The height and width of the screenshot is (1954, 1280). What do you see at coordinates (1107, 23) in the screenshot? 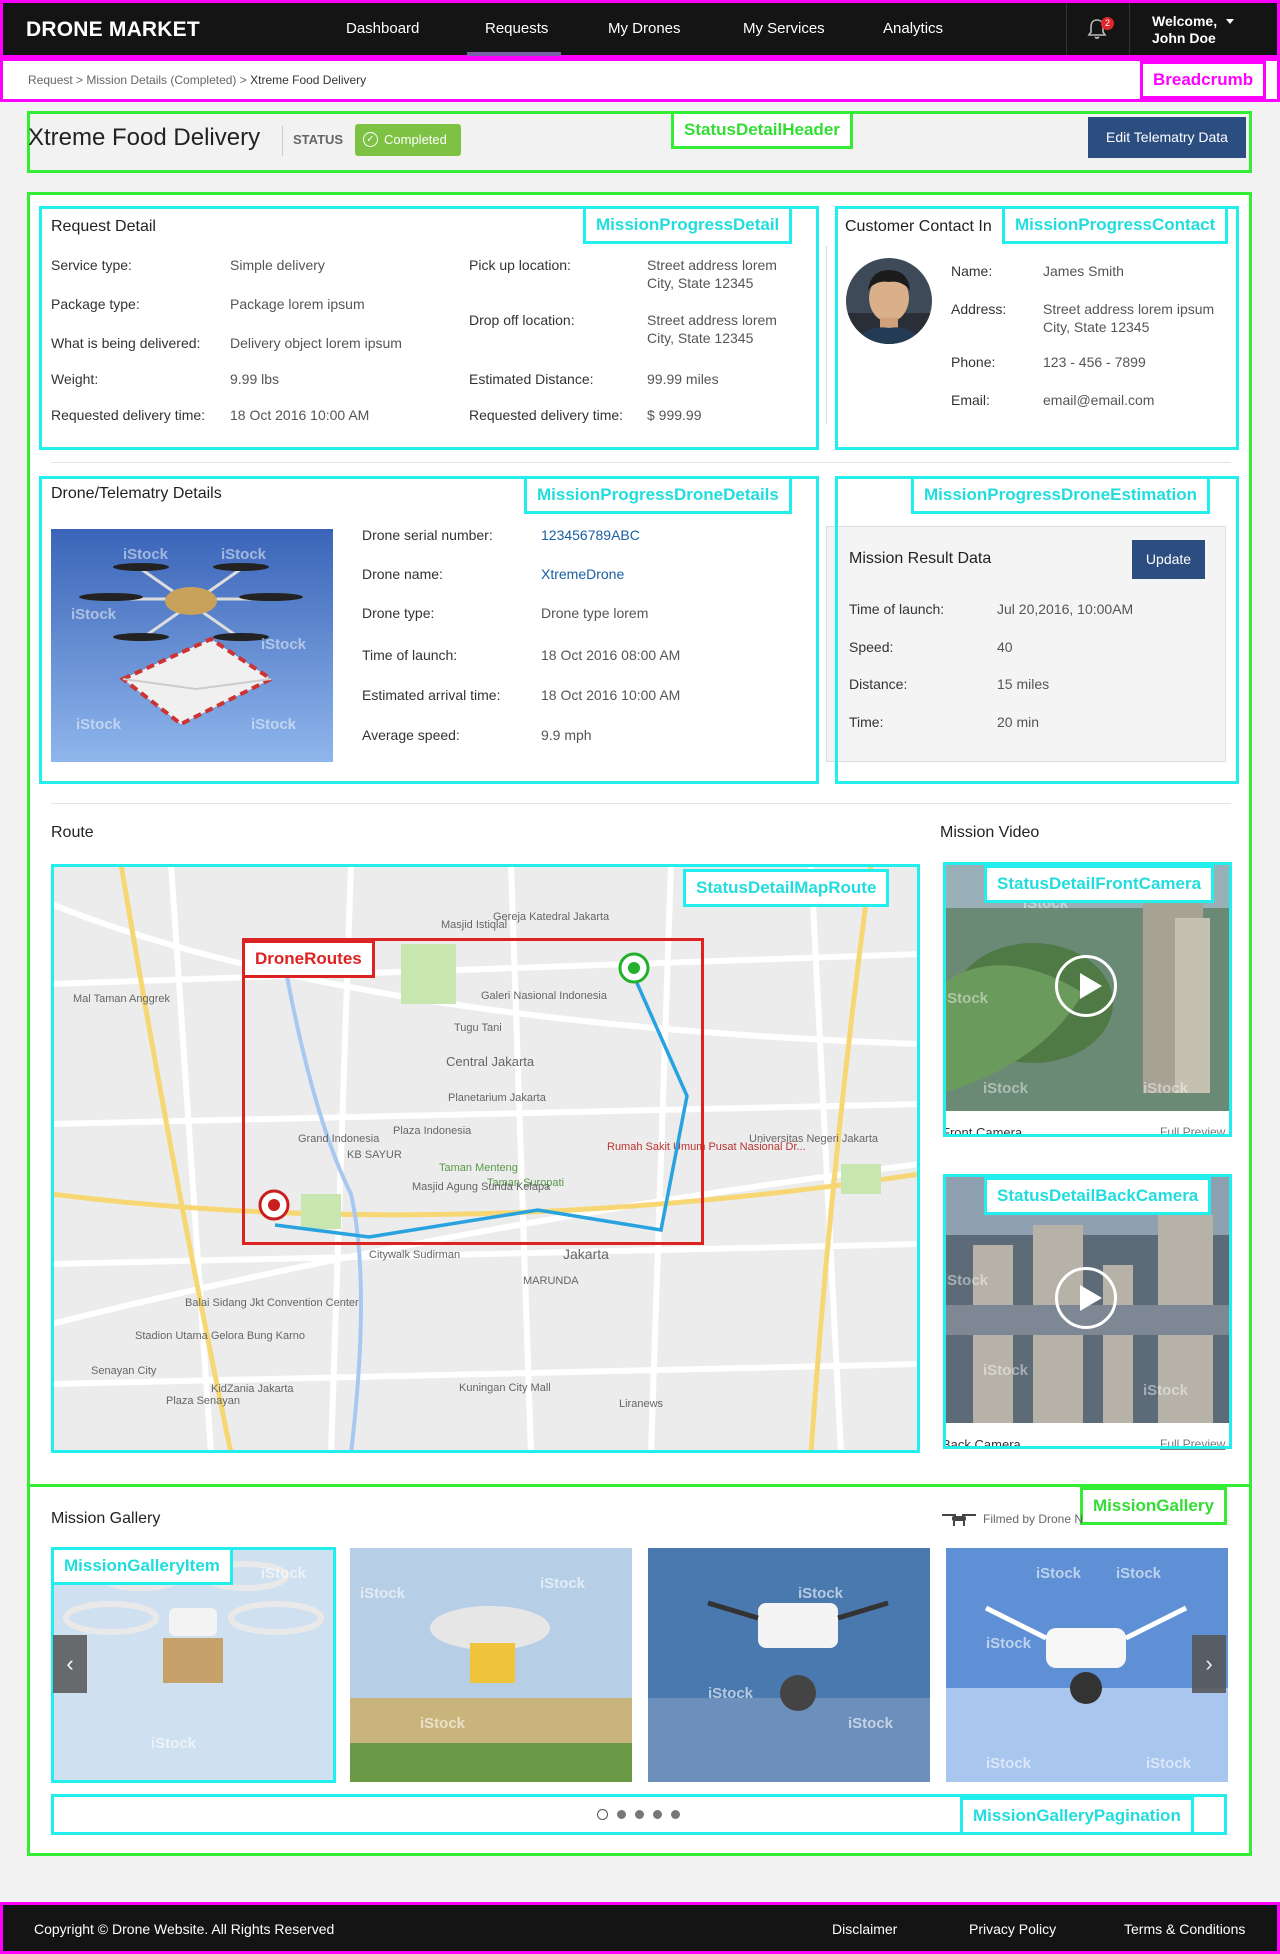
I see `notification-badge: 2` at bounding box center [1107, 23].